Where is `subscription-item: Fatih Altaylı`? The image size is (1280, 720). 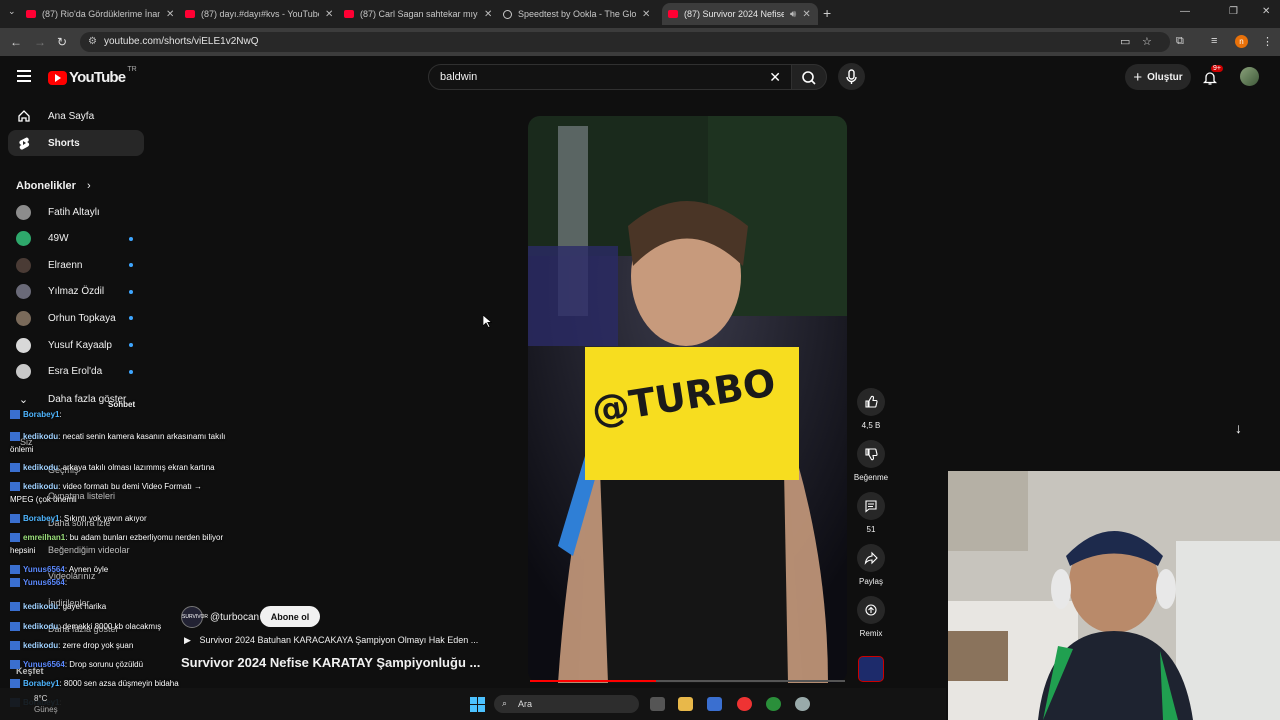
subscription-item: Fatih Altaylı is located at coordinates (76, 212).